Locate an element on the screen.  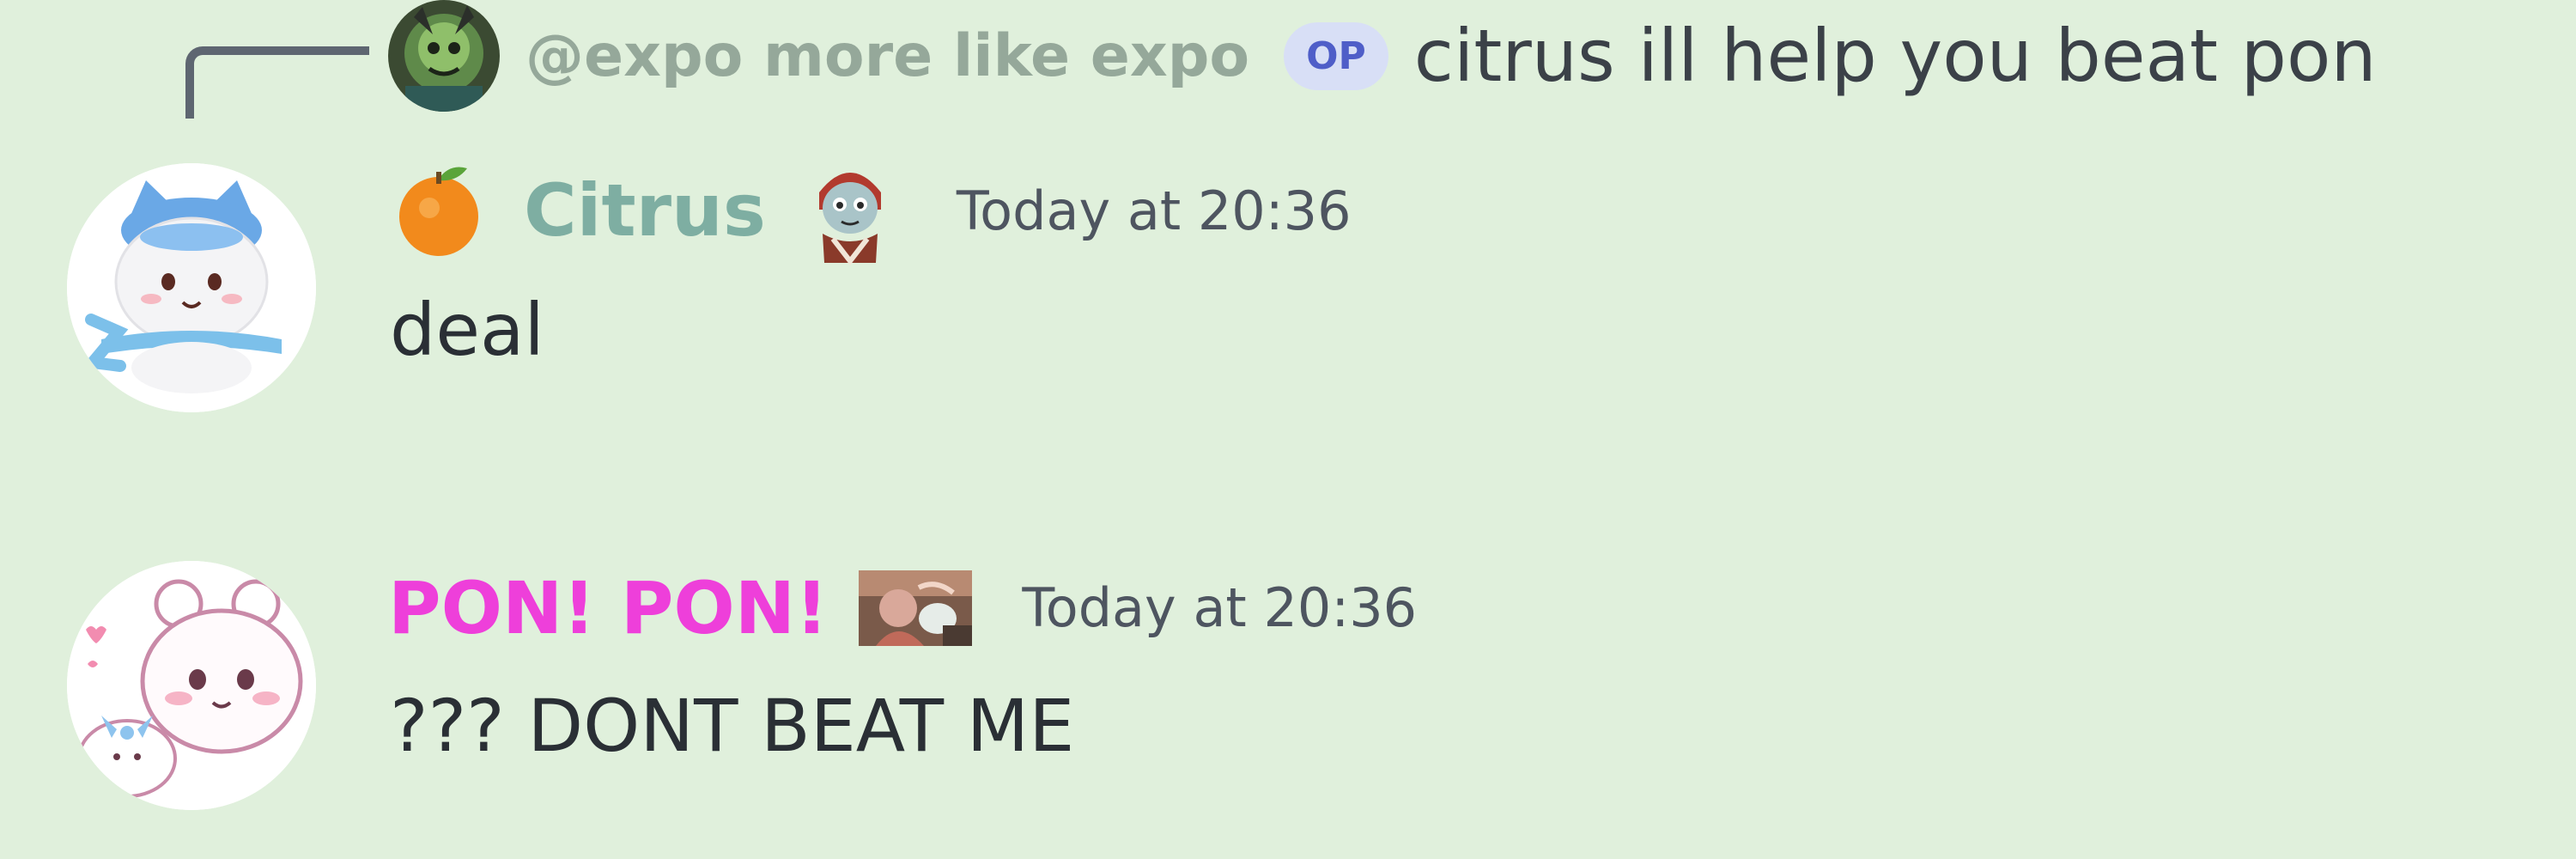
citrus-timestamp: Today at 20:36 is located at coordinates (1155, 211).